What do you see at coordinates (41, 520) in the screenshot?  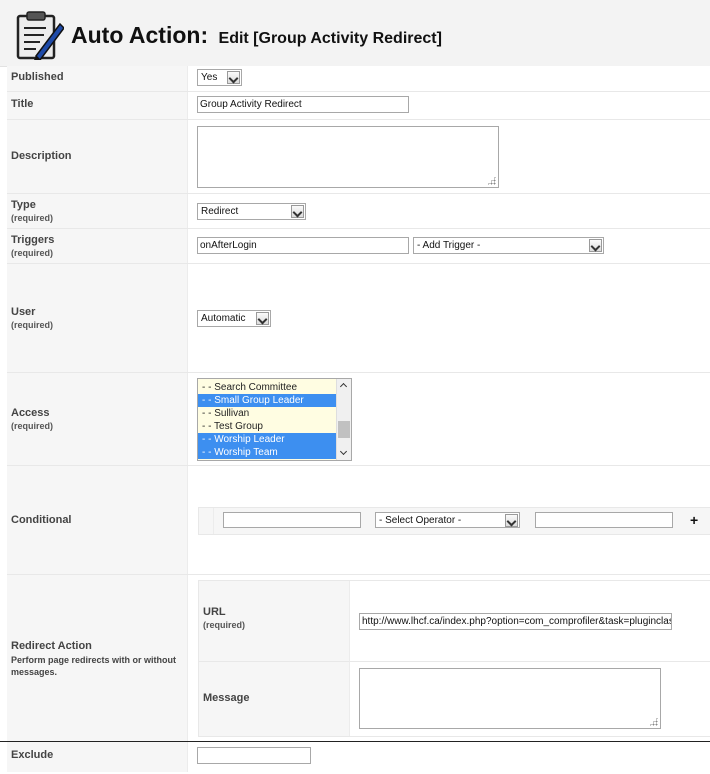 I see `conditional-label: Conditional` at bounding box center [41, 520].